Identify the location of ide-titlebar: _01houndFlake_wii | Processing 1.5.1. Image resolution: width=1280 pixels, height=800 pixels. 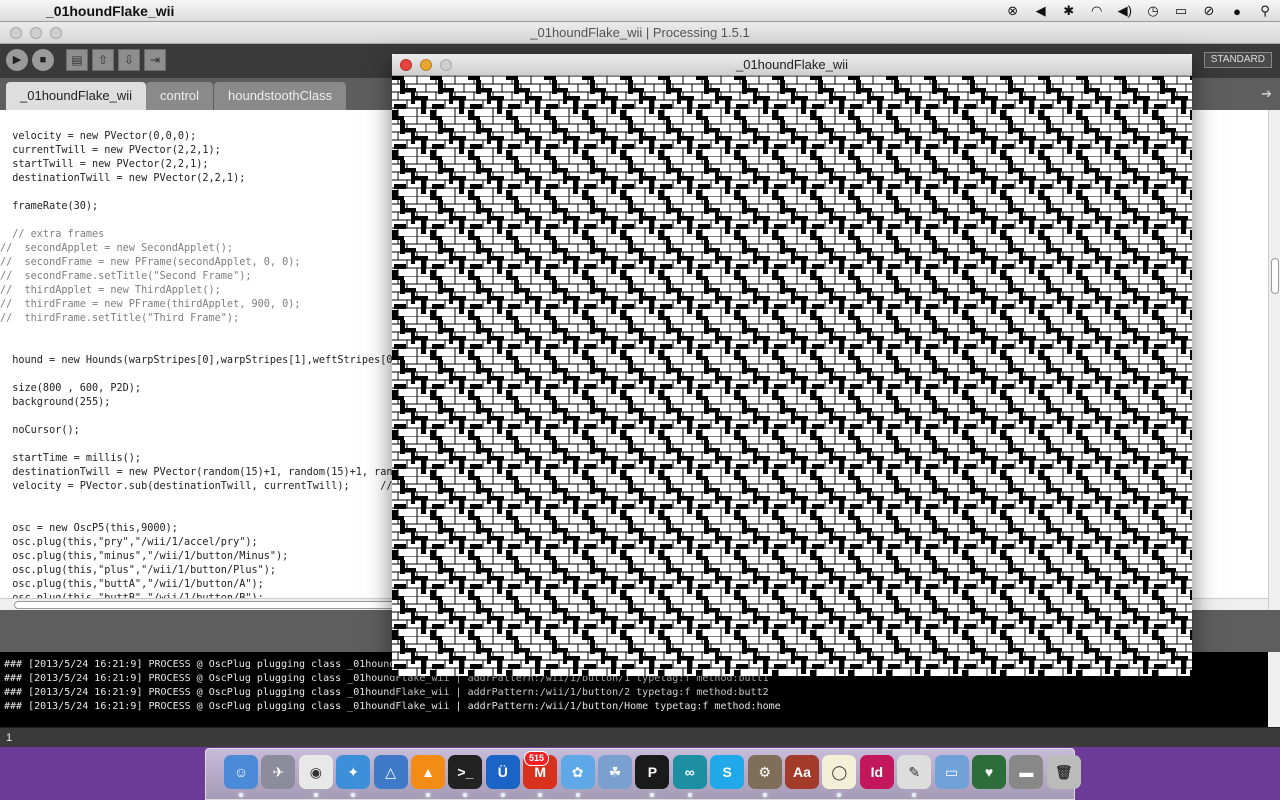
(640, 33).